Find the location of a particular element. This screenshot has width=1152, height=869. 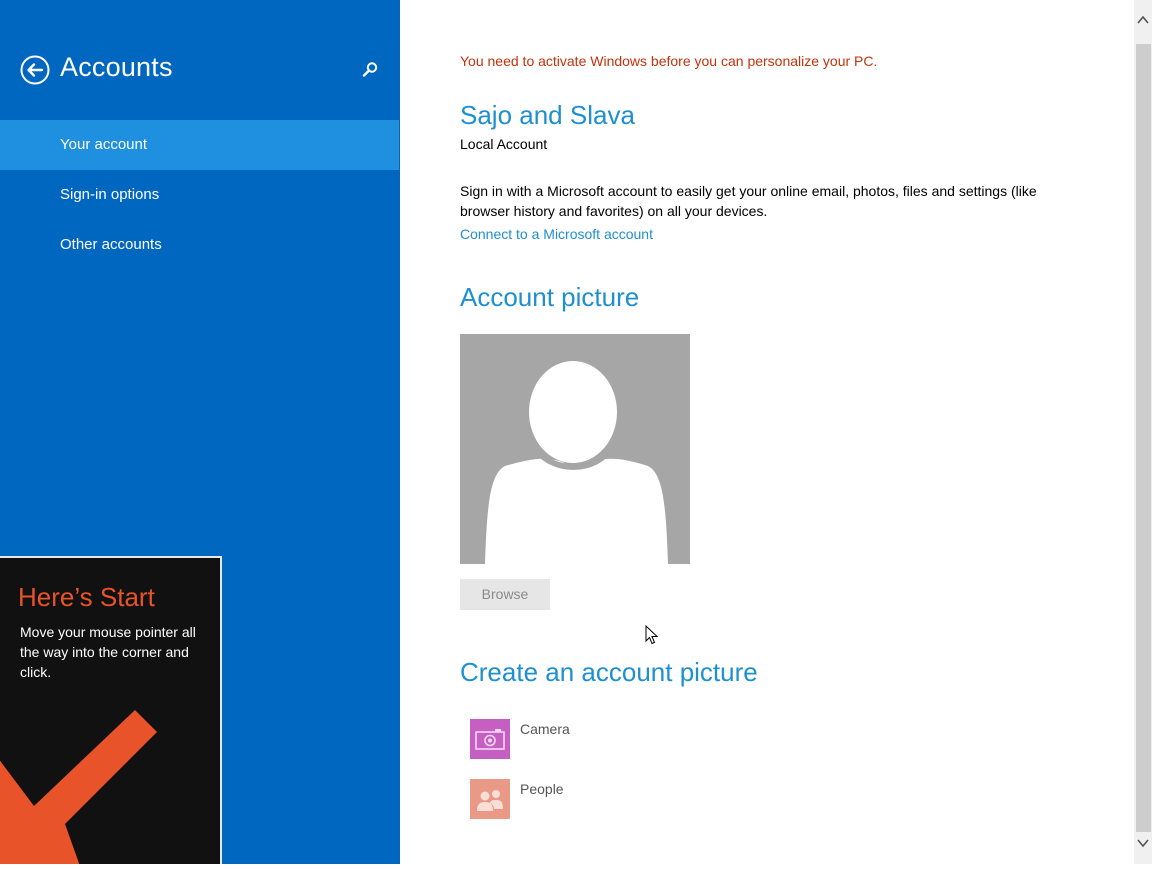

page-title: Accounts is located at coordinates (116, 67).